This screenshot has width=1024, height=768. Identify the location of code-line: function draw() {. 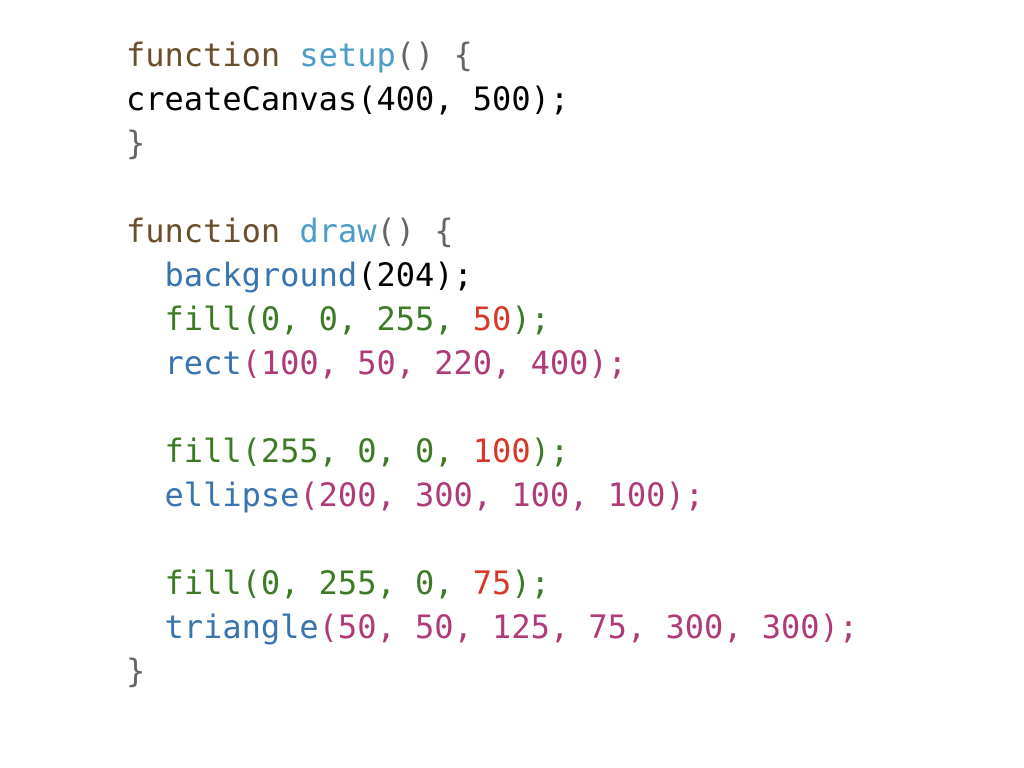
(492, 231).